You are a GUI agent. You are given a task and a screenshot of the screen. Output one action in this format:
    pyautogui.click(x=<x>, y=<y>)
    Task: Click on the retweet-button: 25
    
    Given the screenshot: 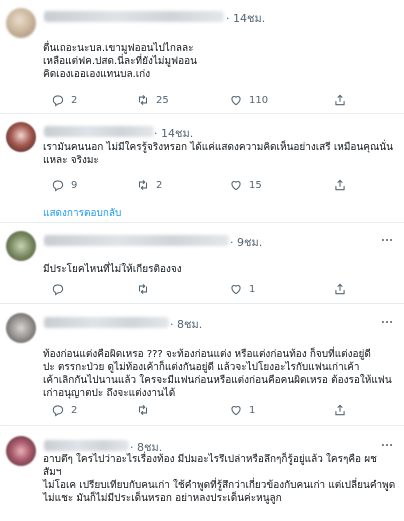 What is the action you would take?
    pyautogui.click(x=152, y=100)
    